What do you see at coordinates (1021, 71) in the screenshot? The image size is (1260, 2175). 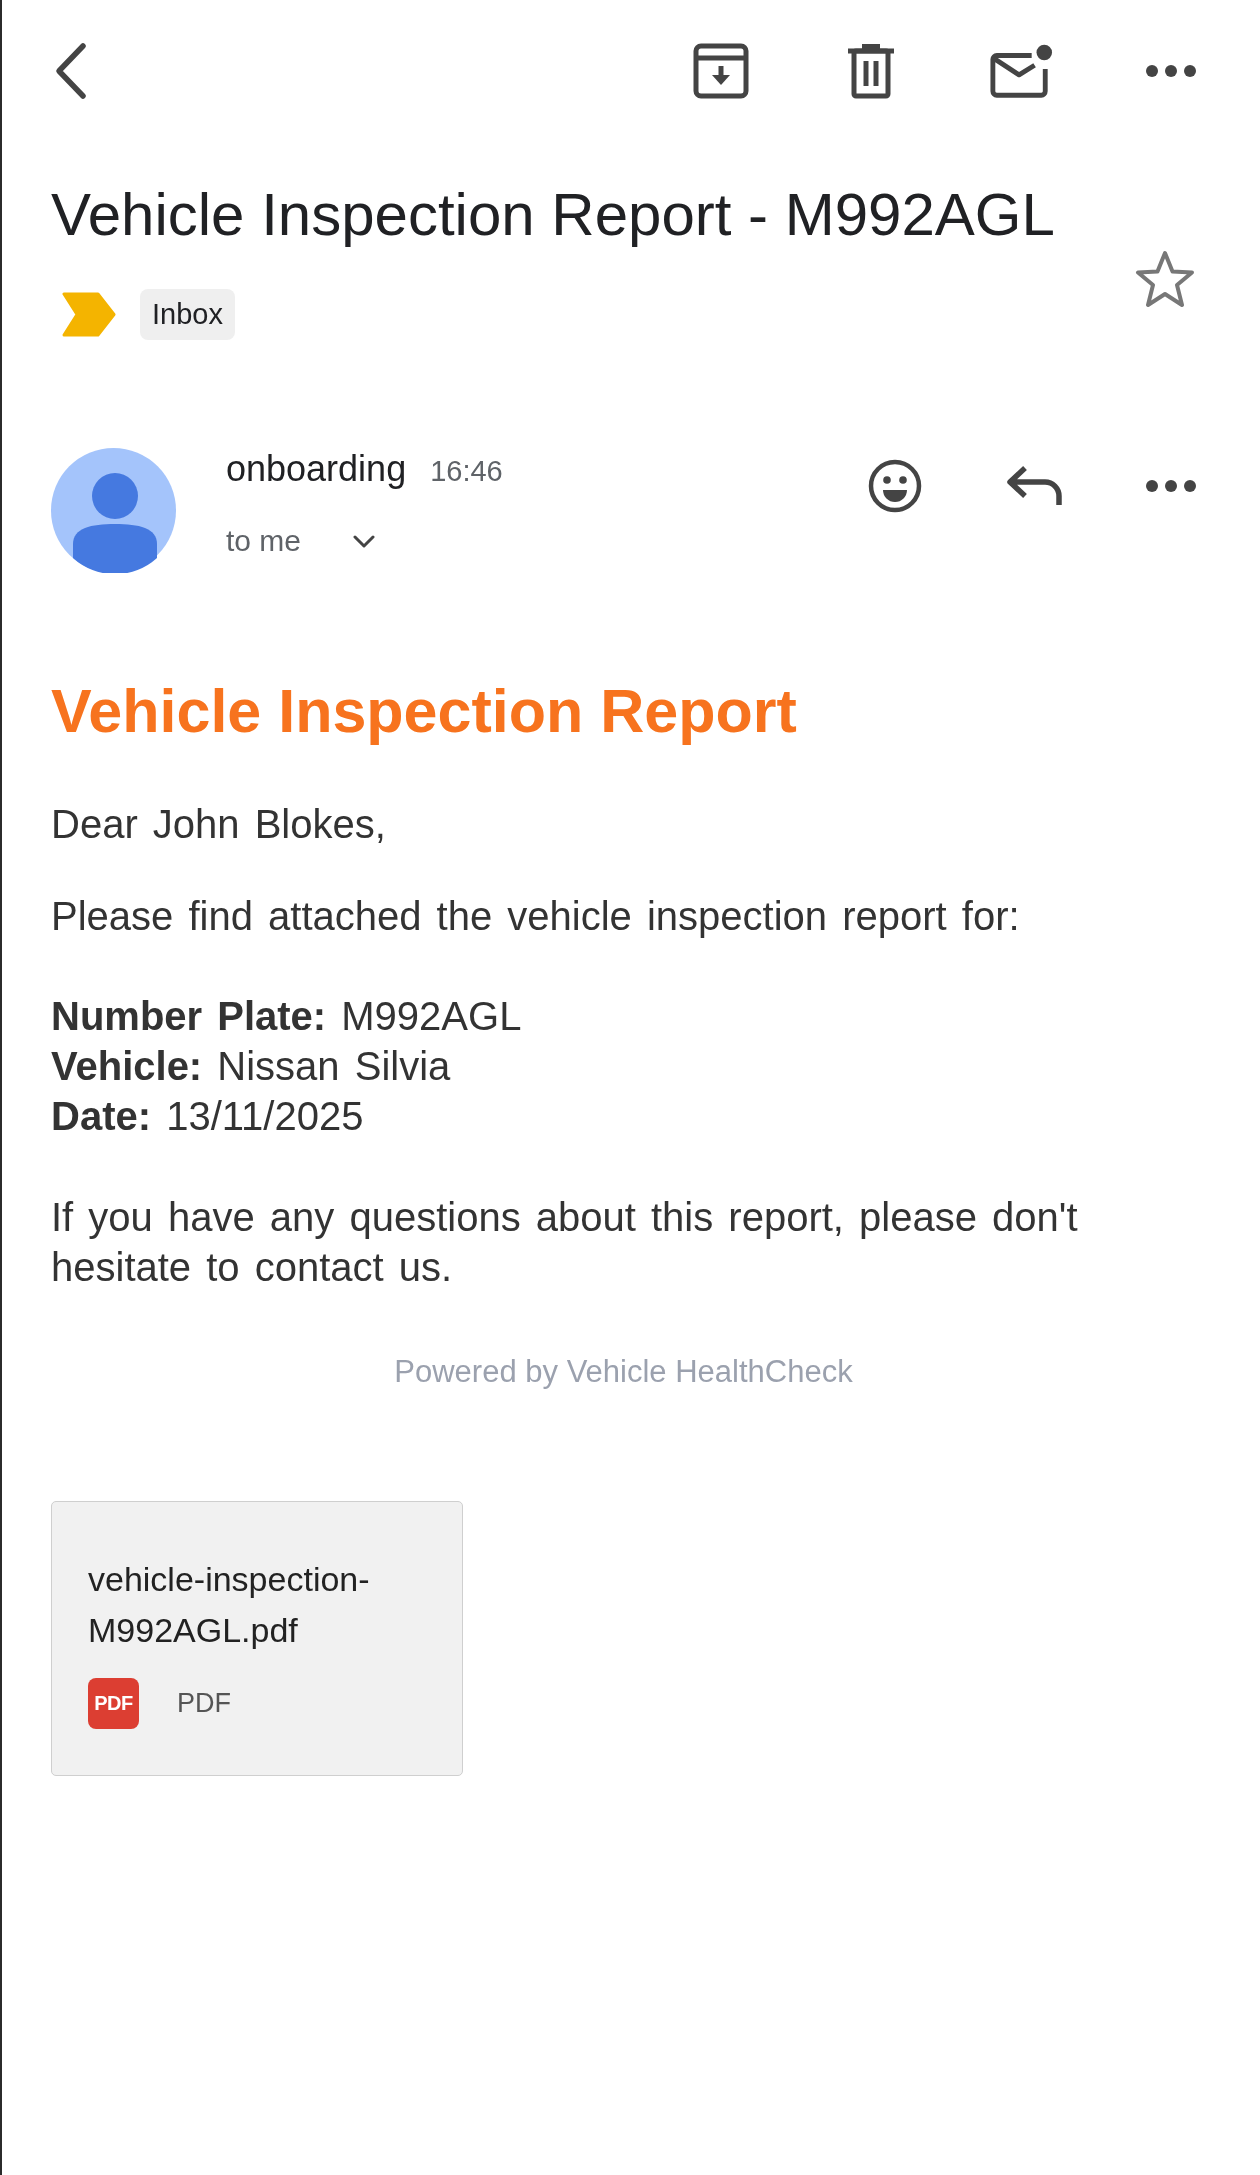 I see `envelope-dot-icon` at bounding box center [1021, 71].